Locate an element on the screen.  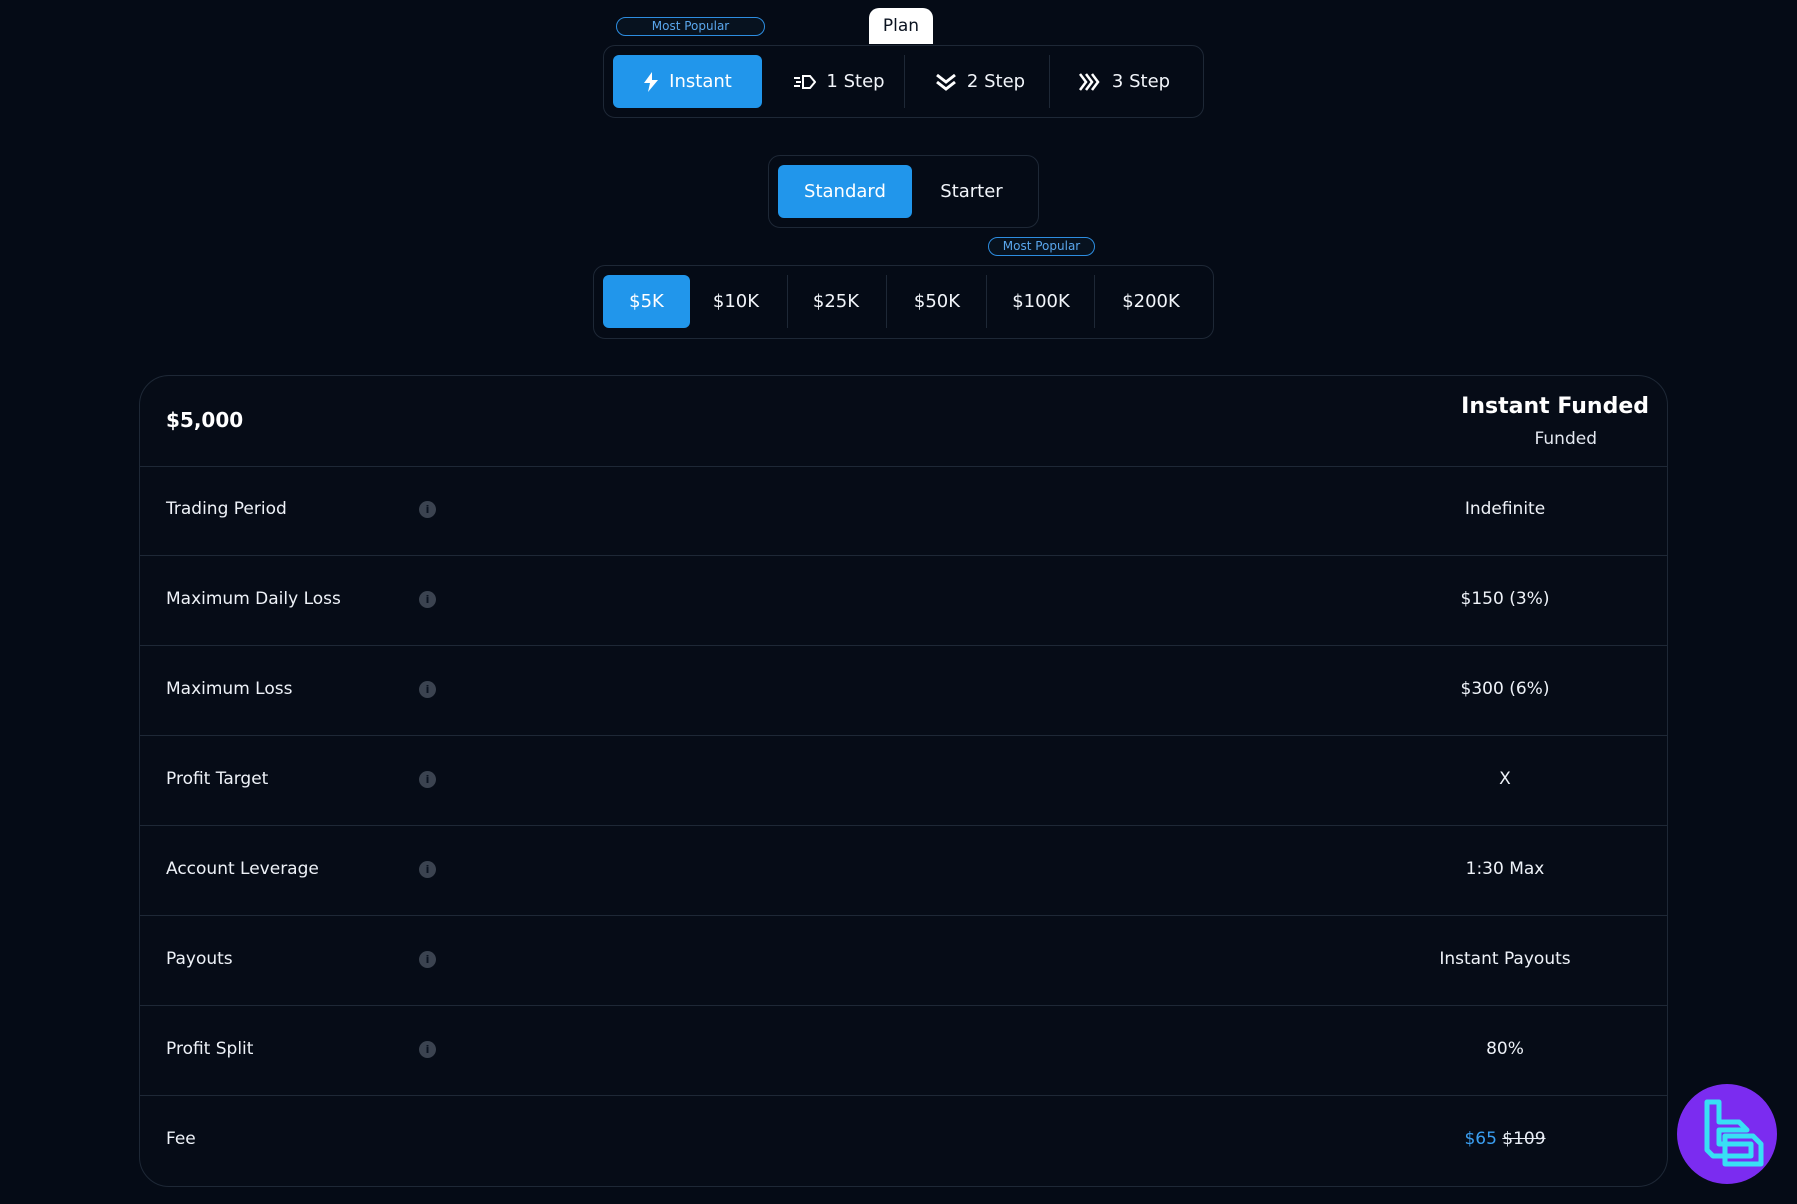
account-size-tab-group: $5K $10K $25K $50K $100K $200K is located at coordinates (903, 302).